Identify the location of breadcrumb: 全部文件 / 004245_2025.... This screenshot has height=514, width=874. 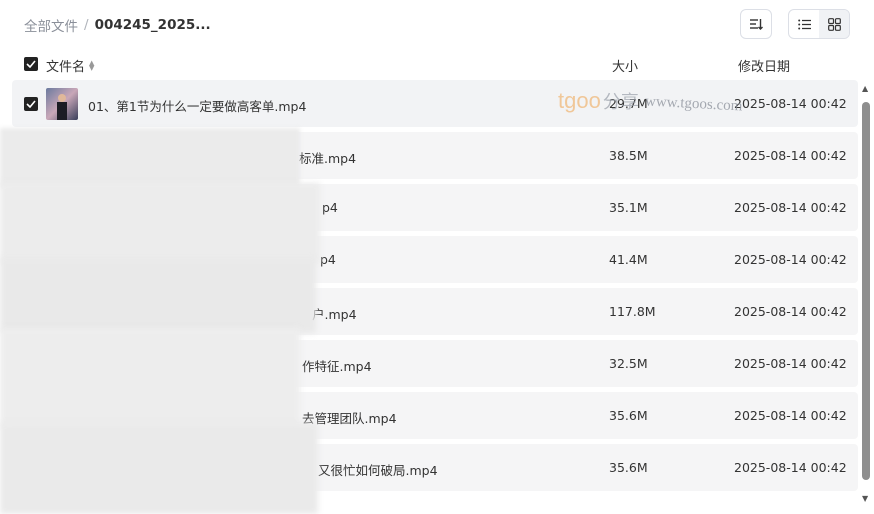
(117, 25).